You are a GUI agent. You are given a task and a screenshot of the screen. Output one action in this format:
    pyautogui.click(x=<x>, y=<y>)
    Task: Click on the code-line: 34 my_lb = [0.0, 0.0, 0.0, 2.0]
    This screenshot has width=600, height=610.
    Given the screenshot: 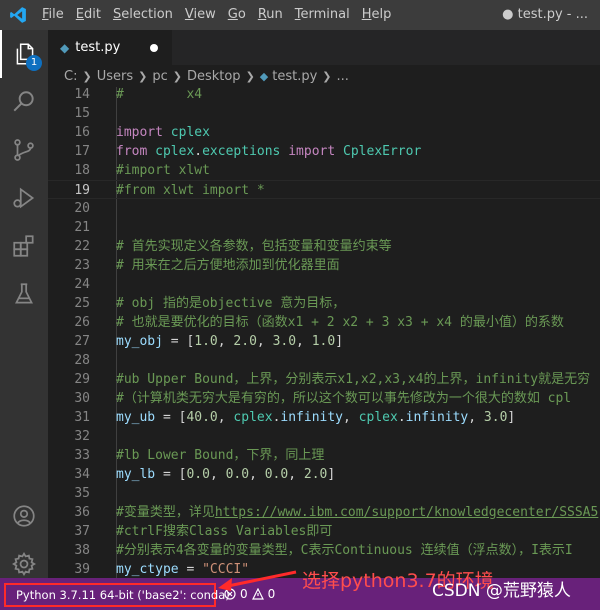 What is the action you would take?
    pyautogui.click(x=324, y=474)
    